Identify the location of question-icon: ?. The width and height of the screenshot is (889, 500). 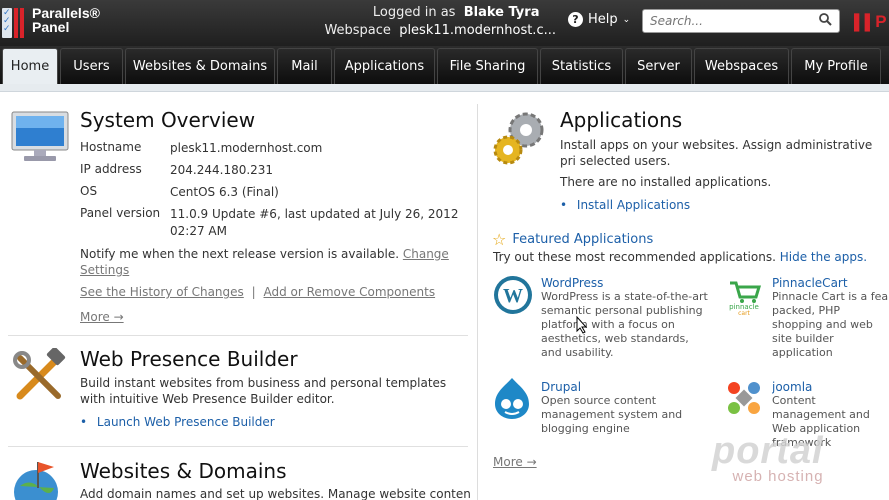
(575, 19).